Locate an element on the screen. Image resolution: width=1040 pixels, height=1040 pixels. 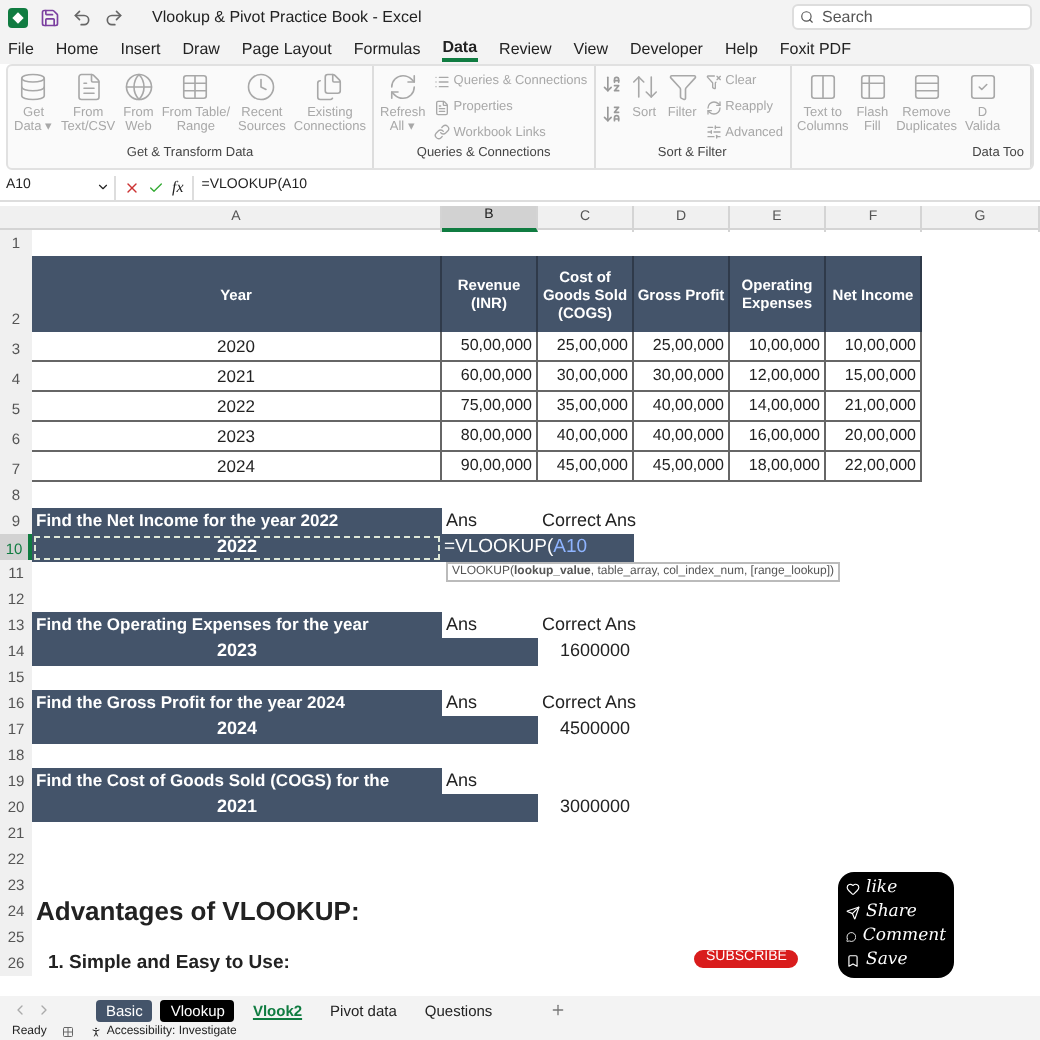
refresh-icon is located at coordinates (402, 87).